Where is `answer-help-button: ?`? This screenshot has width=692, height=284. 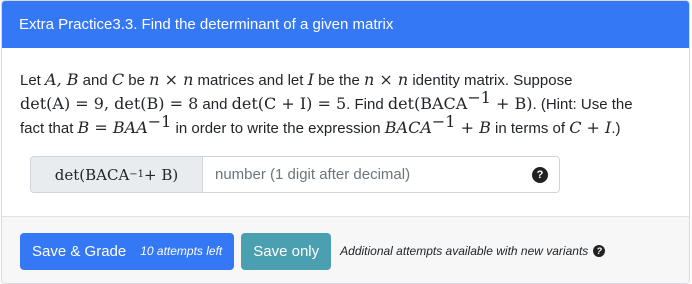 answer-help-button: ? is located at coordinates (540, 174).